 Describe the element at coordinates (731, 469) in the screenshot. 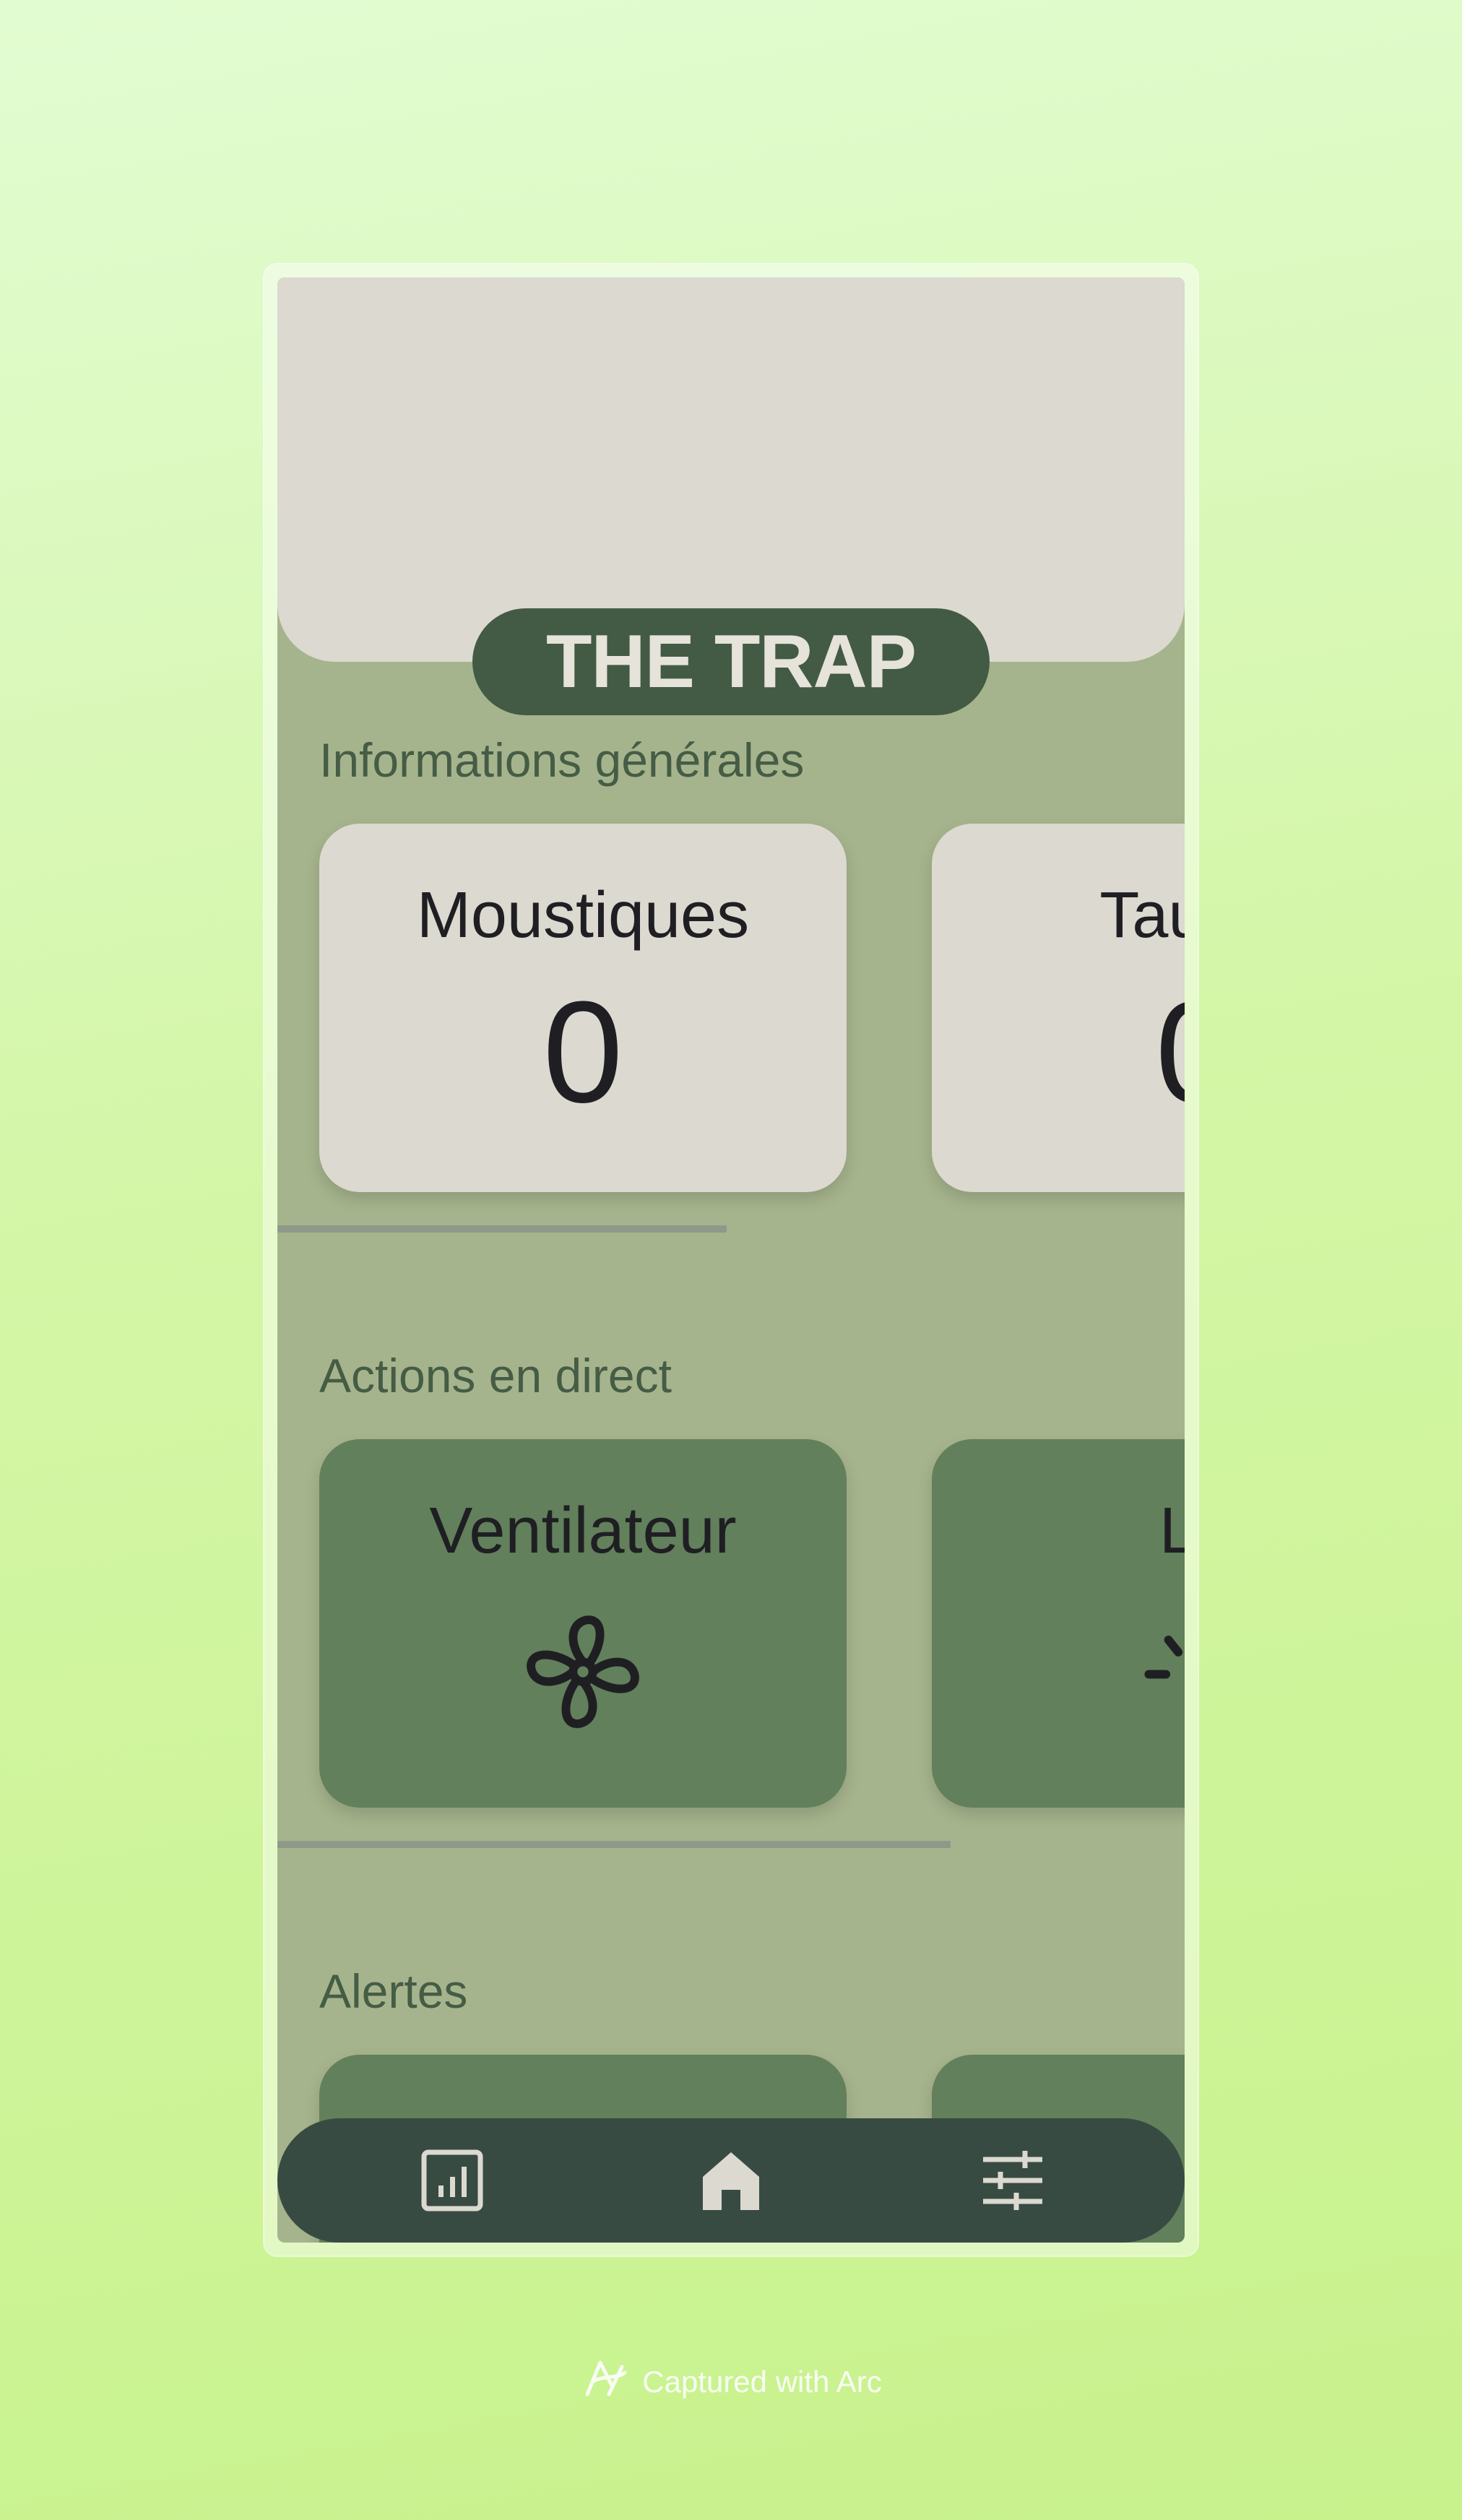

I see `header-banner` at that location.